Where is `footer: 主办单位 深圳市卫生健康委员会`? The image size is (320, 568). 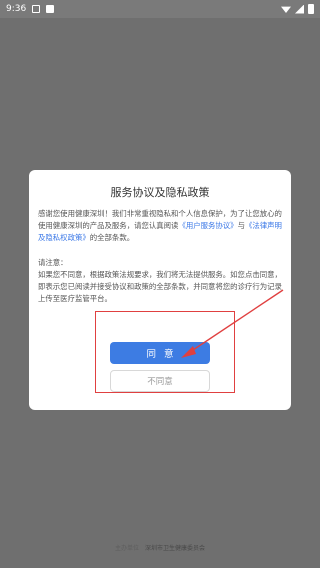 footer: 主办单位 深圳市卫生健康委员会 is located at coordinates (160, 547).